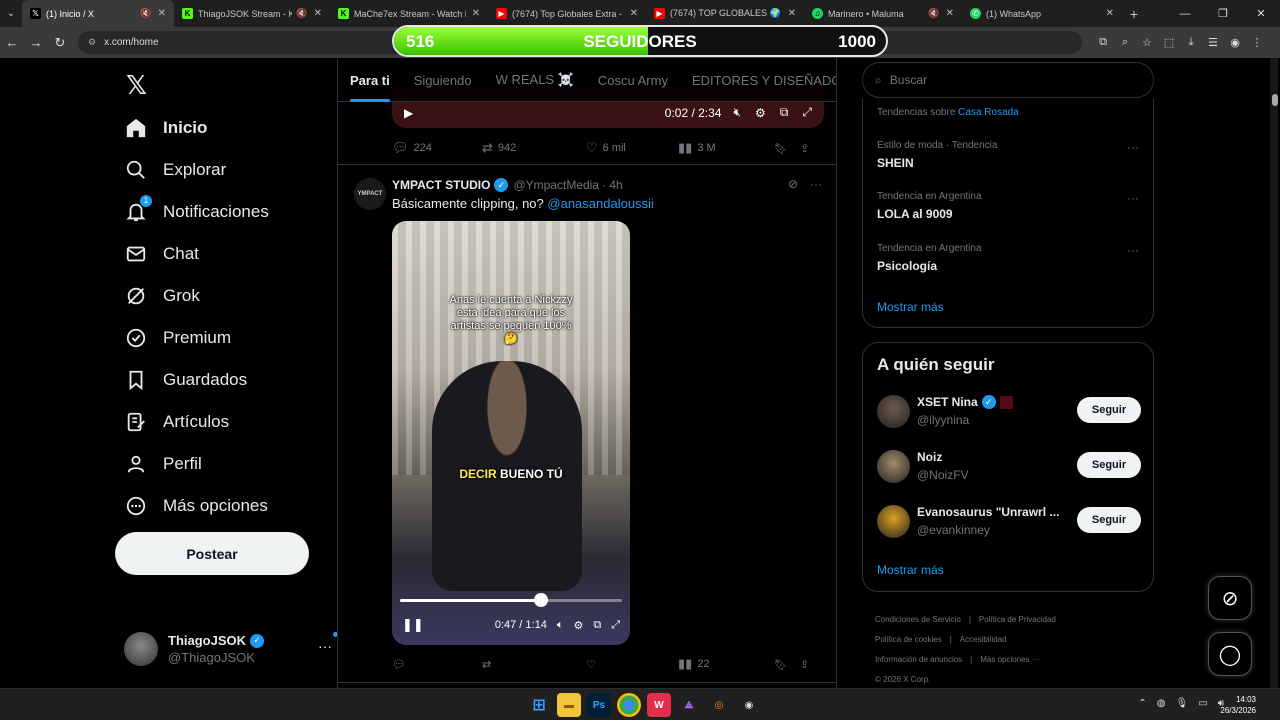  I want to click on tab-coscu-army: Coscu Army, so click(633, 80).